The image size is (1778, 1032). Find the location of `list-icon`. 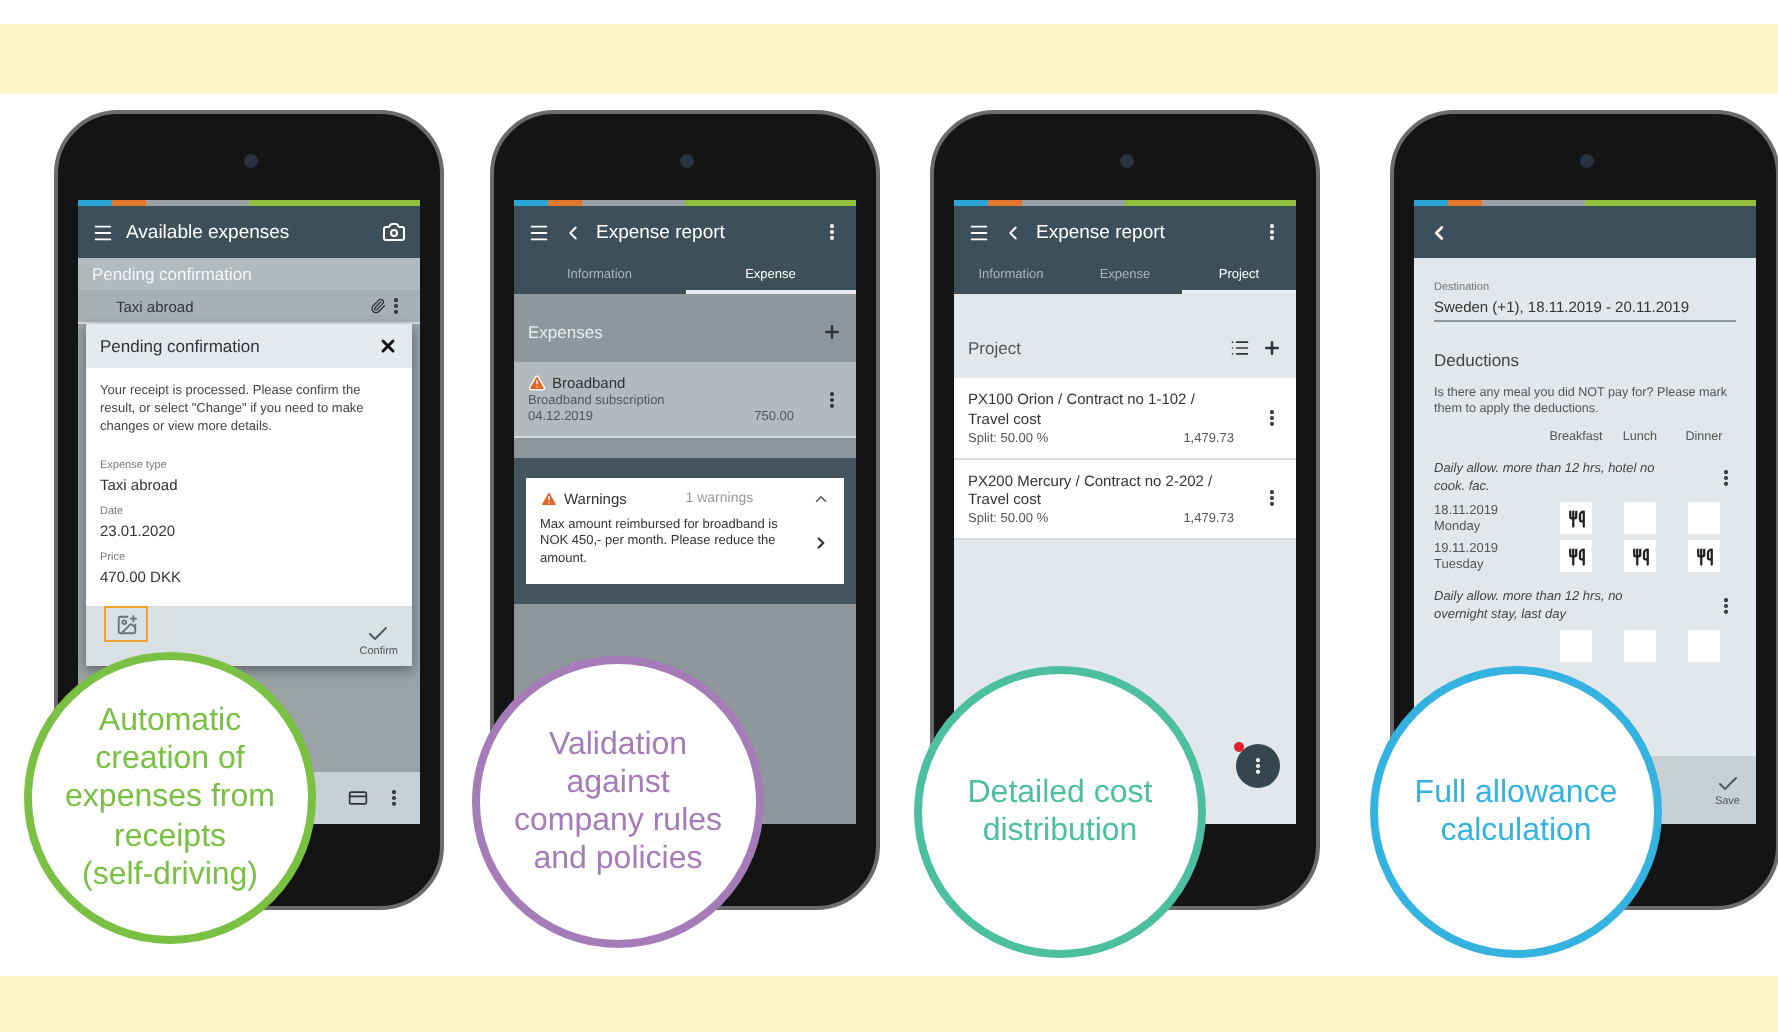

list-icon is located at coordinates (1240, 348).